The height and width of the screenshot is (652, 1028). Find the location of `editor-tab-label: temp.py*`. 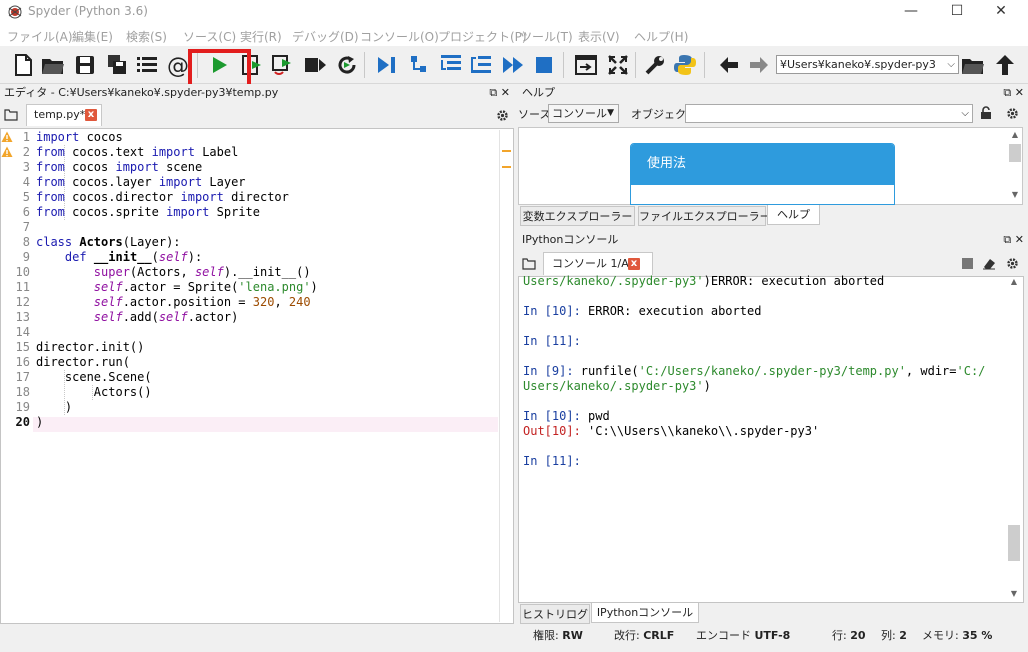

editor-tab-label: temp.py* is located at coordinates (60, 114).